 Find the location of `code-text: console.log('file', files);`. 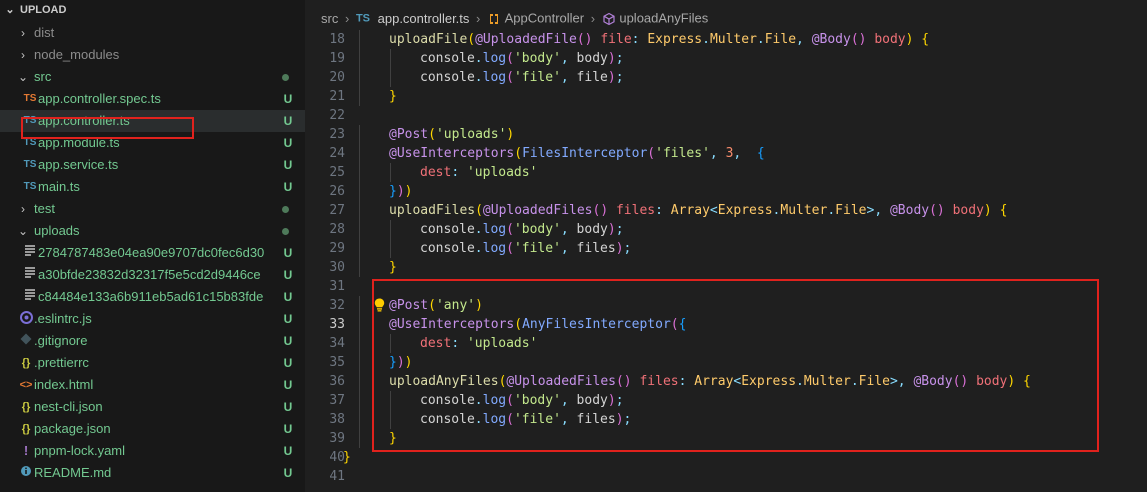

code-text: console.log('file', files); is located at coordinates (525, 419).